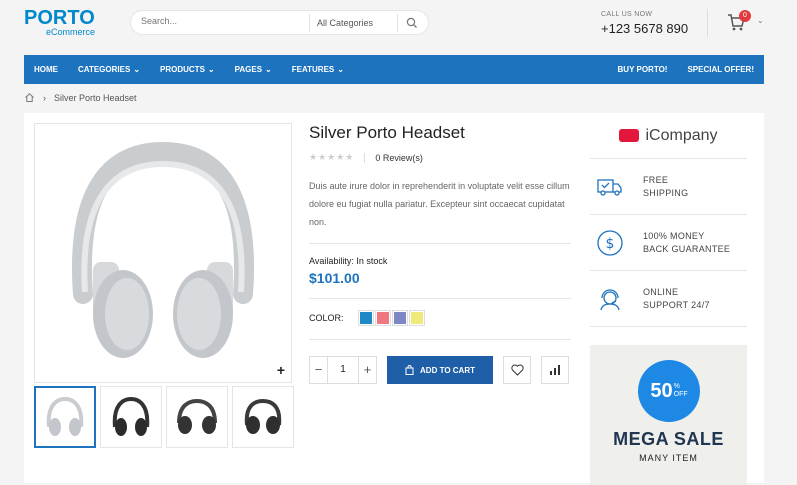  Describe the element at coordinates (399, 318) in the screenshot. I see `color-swatch-purple` at that location.